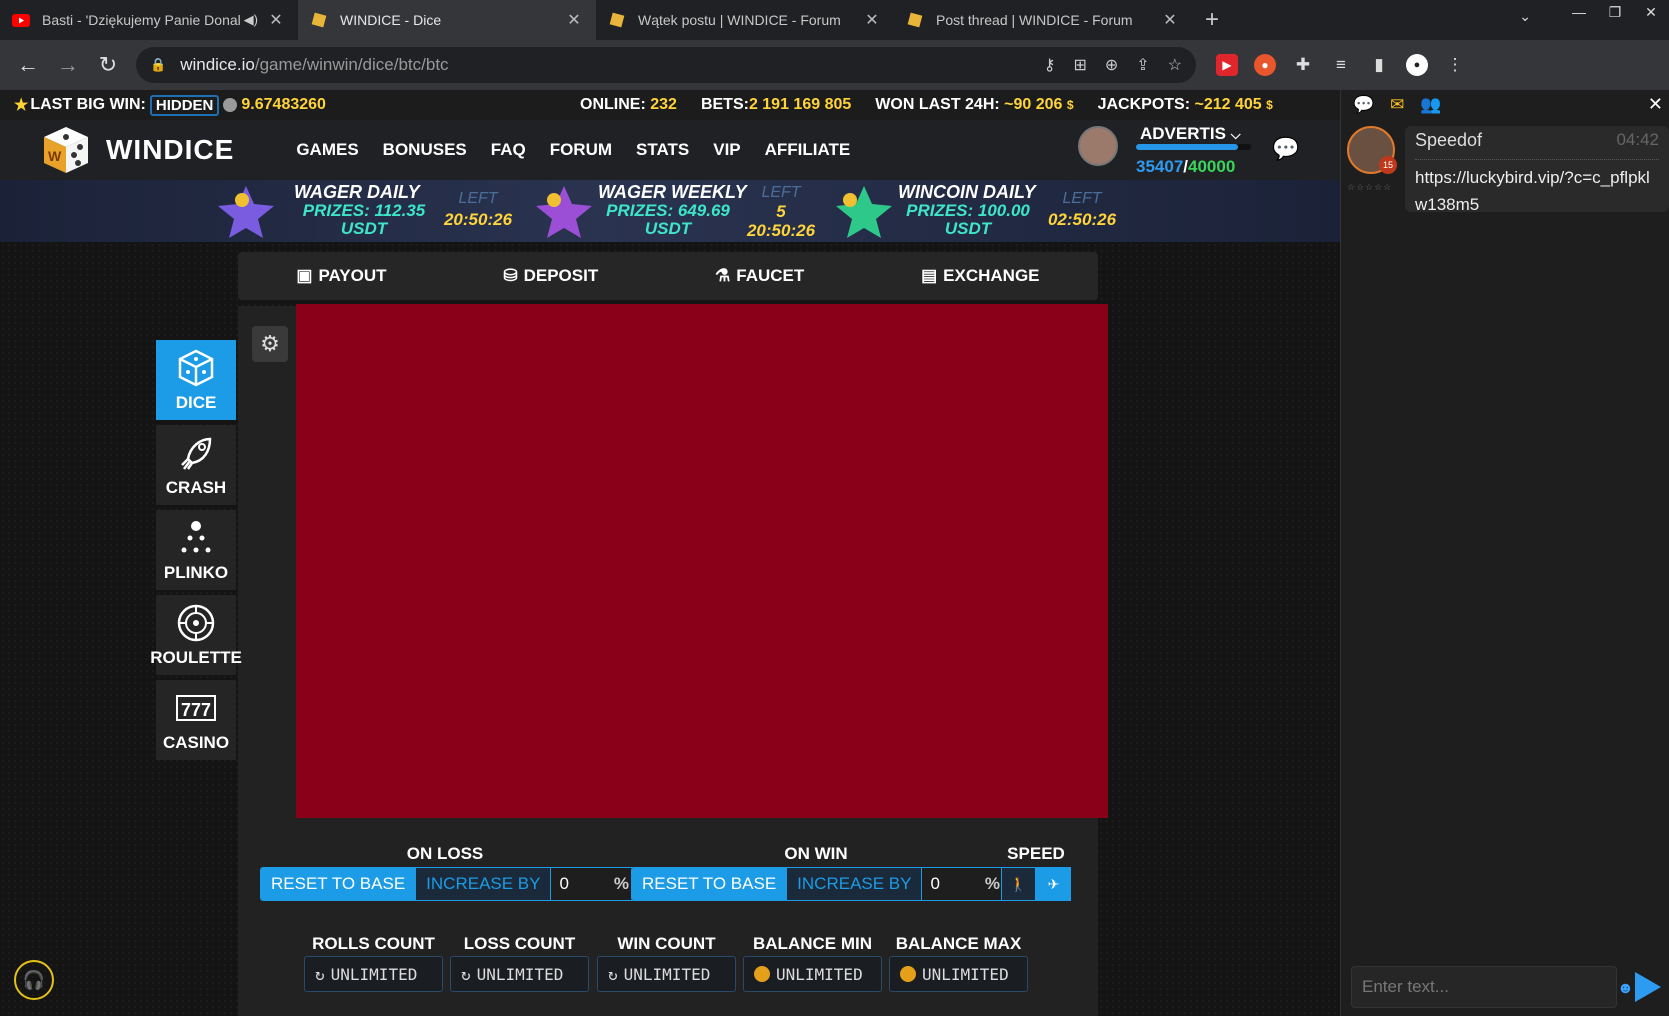 The width and height of the screenshot is (1669, 1016). What do you see at coordinates (158, 65) in the screenshot?
I see `lock-icon: 🔒` at bounding box center [158, 65].